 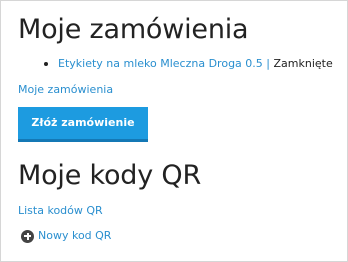 I want to click on qr-list-link: Lista kodów QR, so click(x=178, y=211).